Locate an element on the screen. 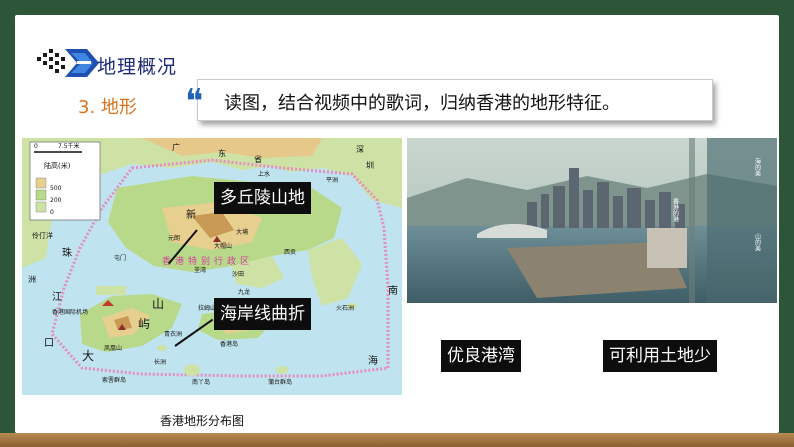  arrow-logo-icon is located at coordinates (68, 63).